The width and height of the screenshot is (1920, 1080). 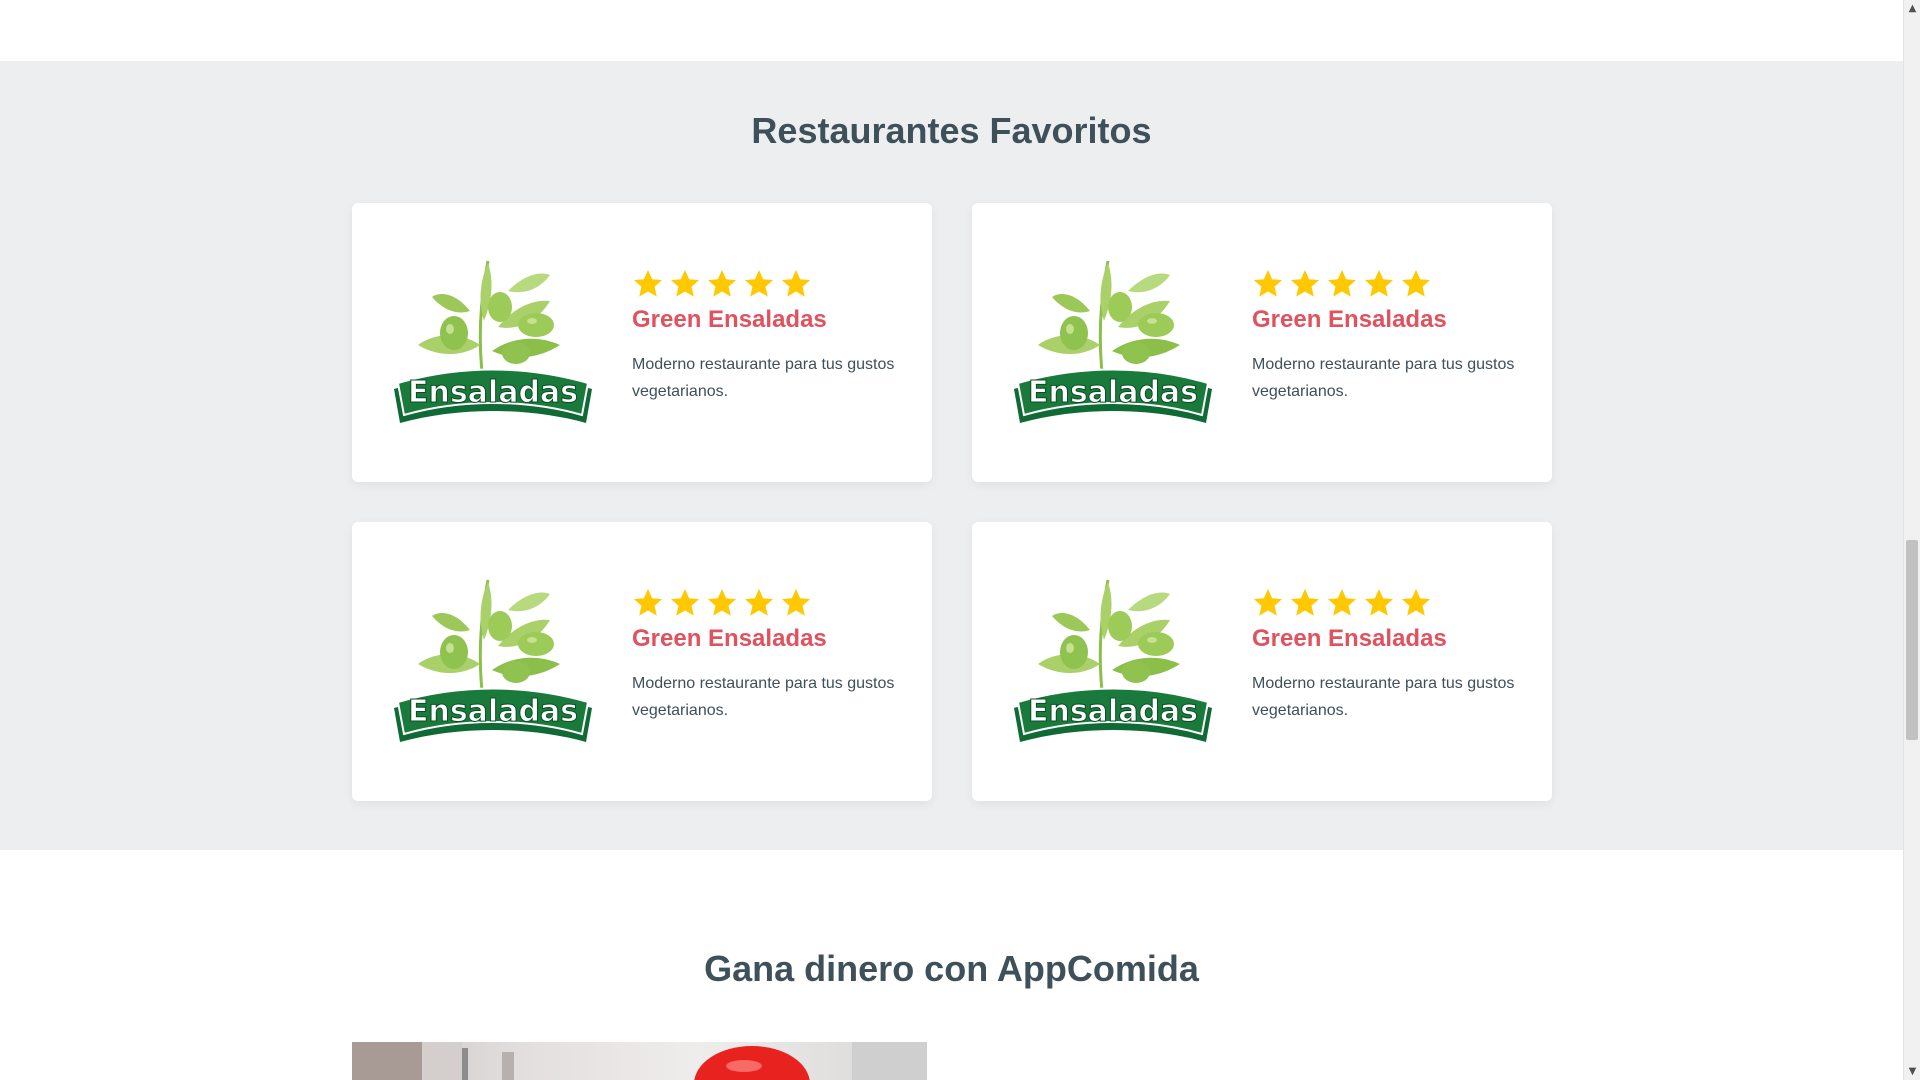 I want to click on delivery-helmet-icon, so click(x=639, y=1061).